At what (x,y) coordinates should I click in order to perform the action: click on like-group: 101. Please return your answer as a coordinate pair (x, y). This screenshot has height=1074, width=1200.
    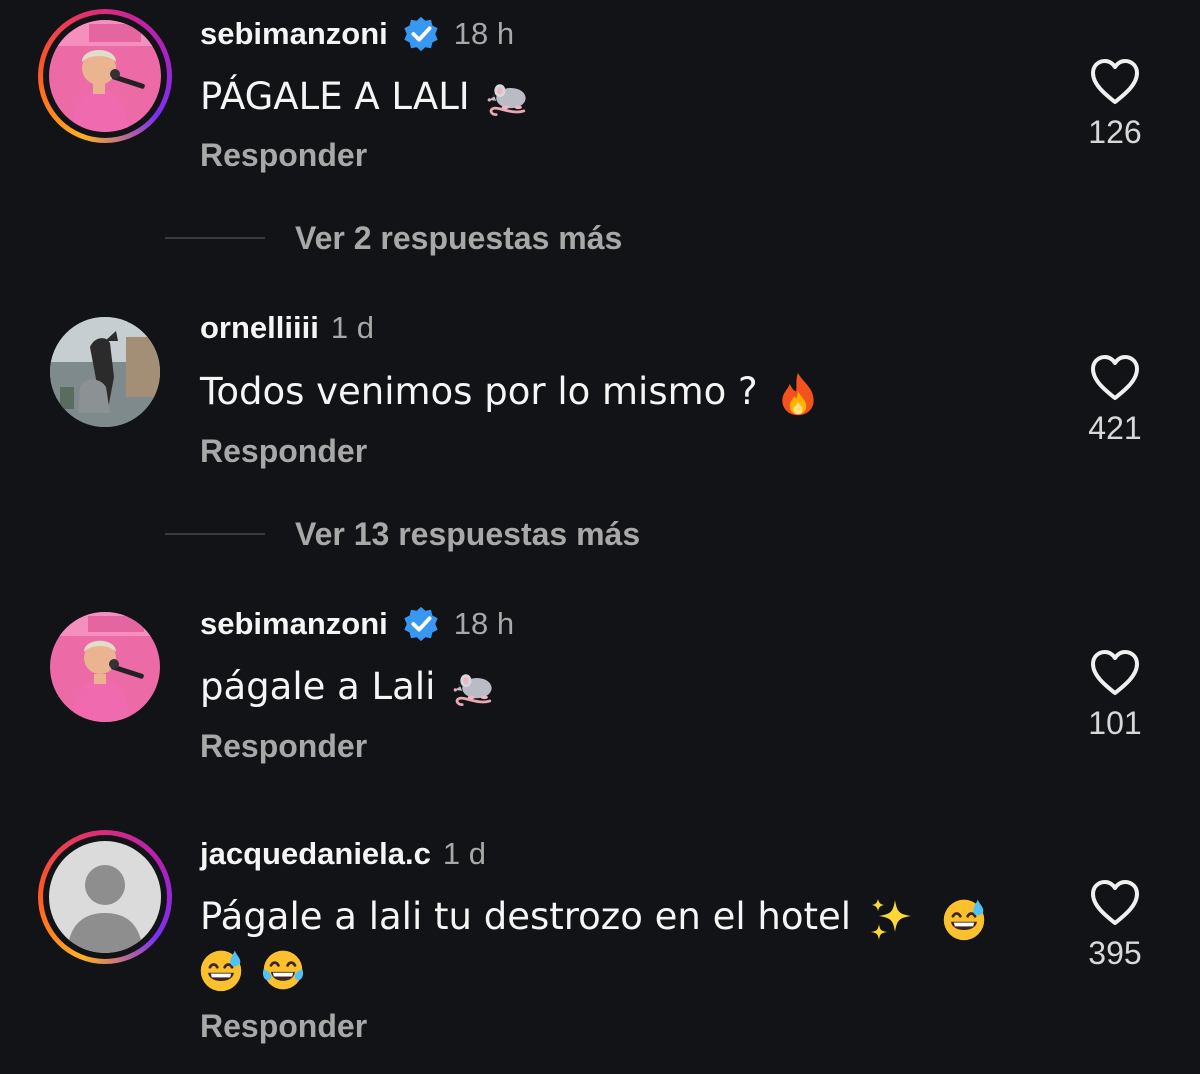
    Looking at the image, I should click on (1115, 695).